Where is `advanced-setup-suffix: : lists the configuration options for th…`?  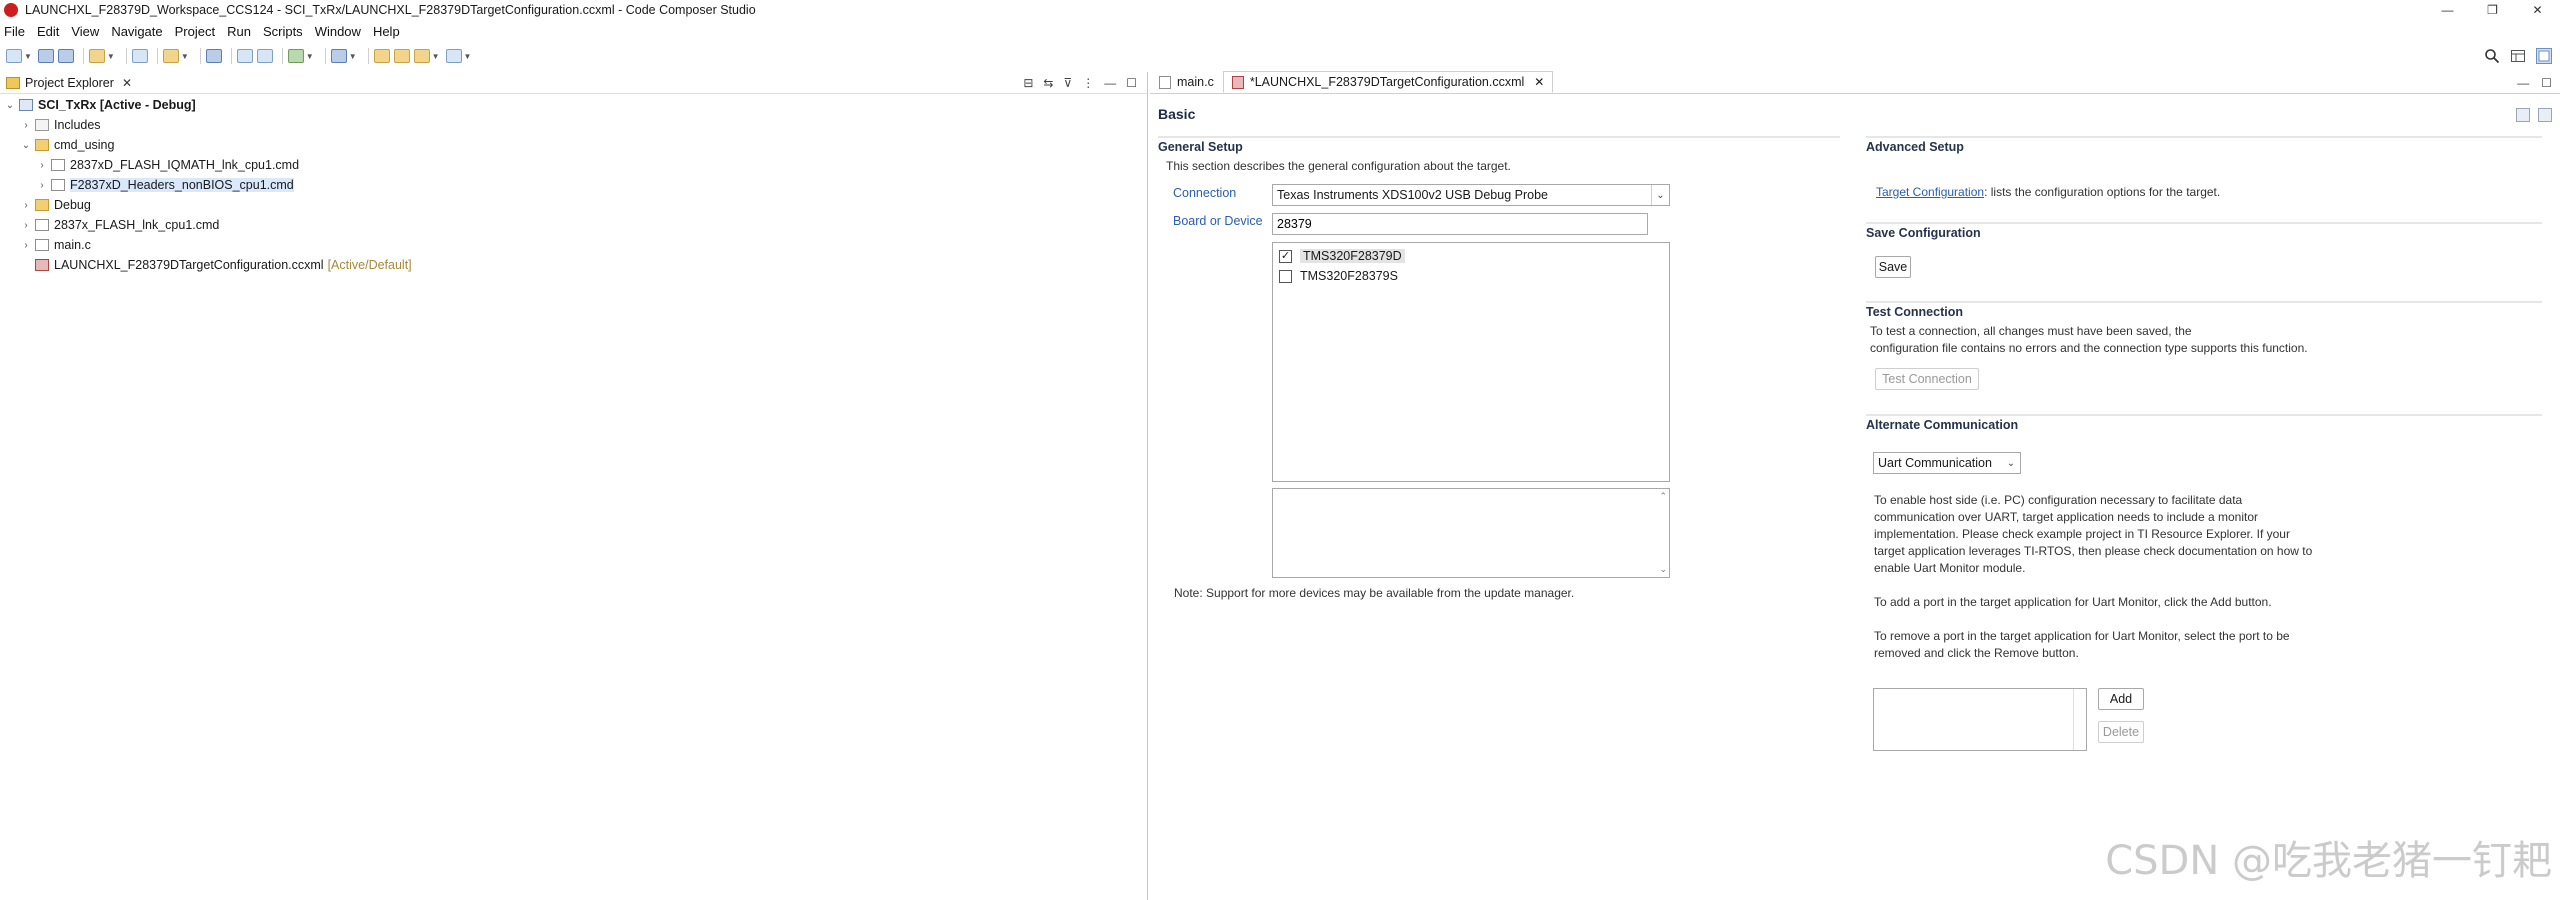 advanced-setup-suffix: : lists the configuration options for th… is located at coordinates (2102, 192).